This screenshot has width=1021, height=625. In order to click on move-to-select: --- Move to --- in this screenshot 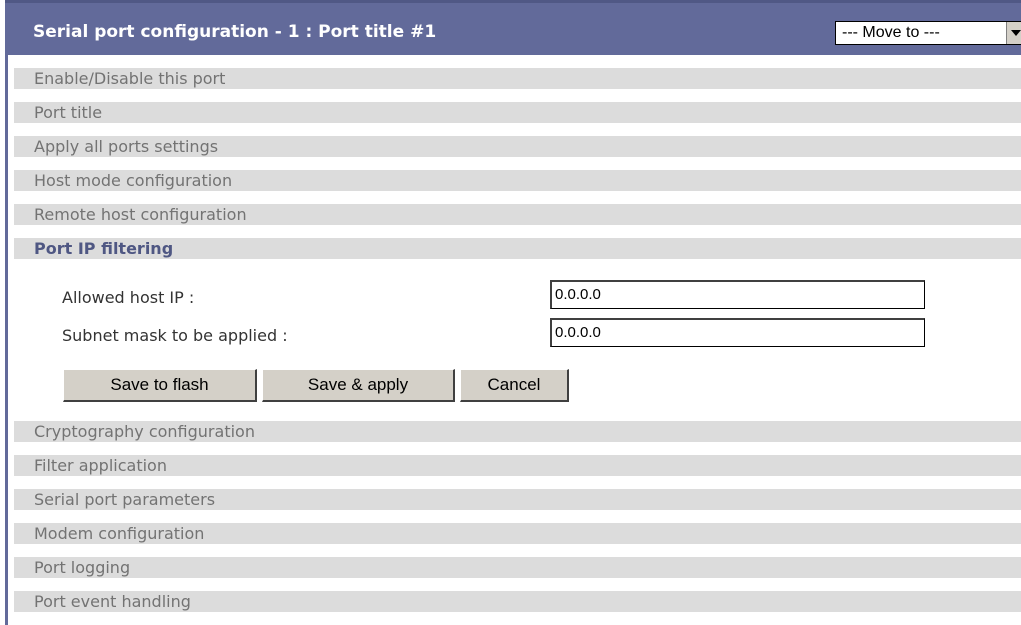, I will do `click(928, 33)`.